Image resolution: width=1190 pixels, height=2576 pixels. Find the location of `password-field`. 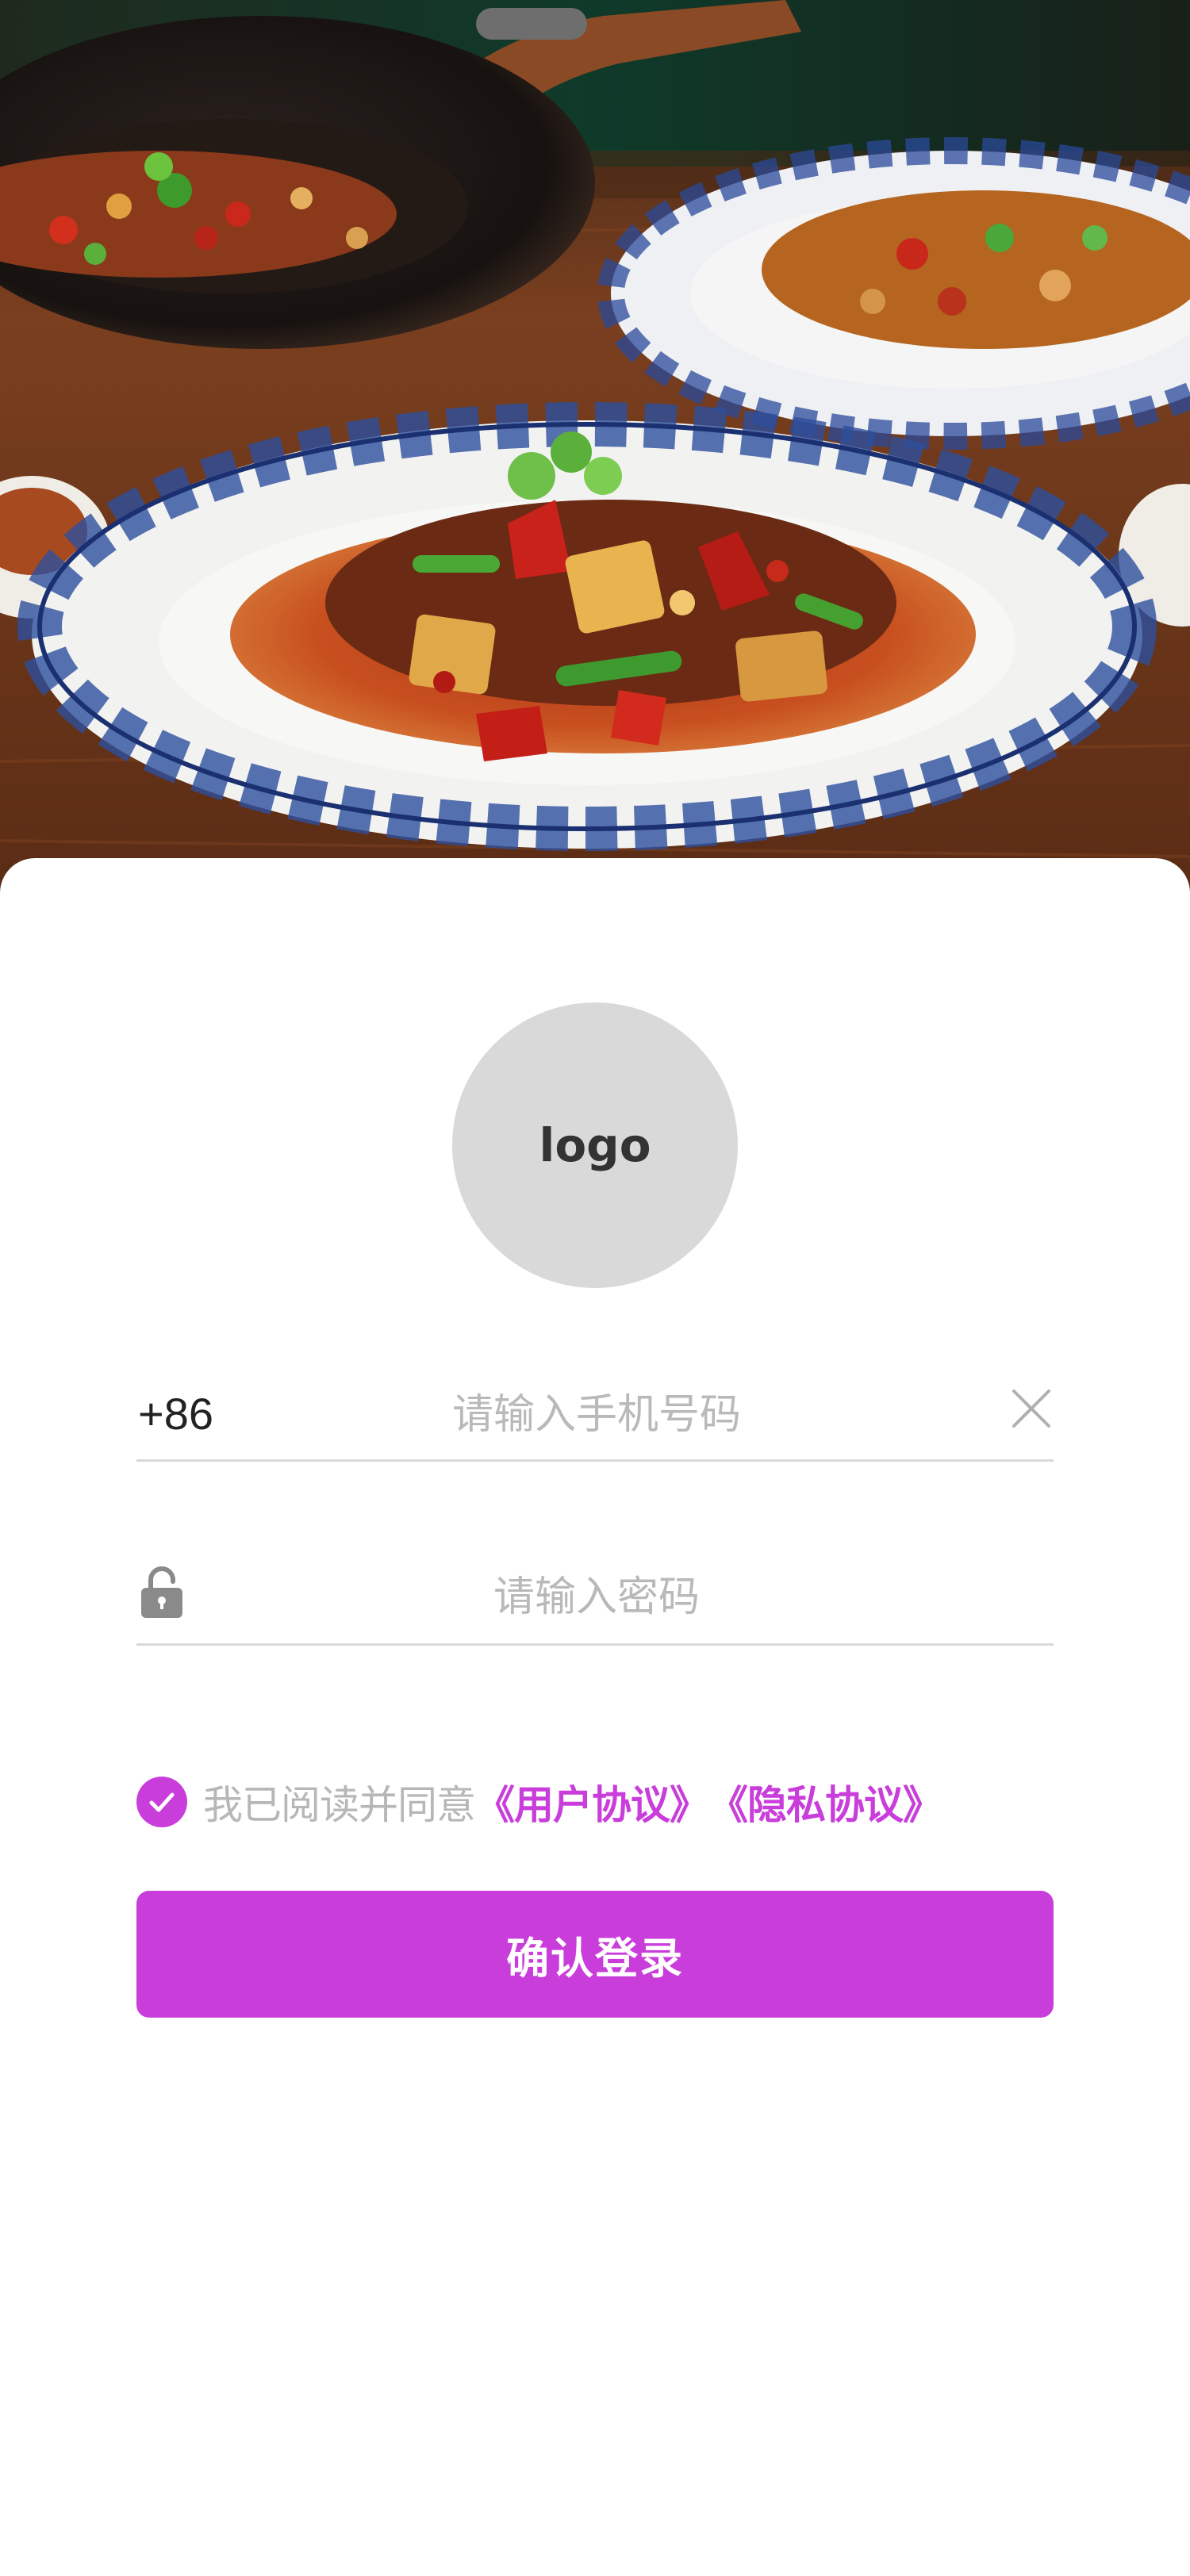

password-field is located at coordinates (595, 1589).